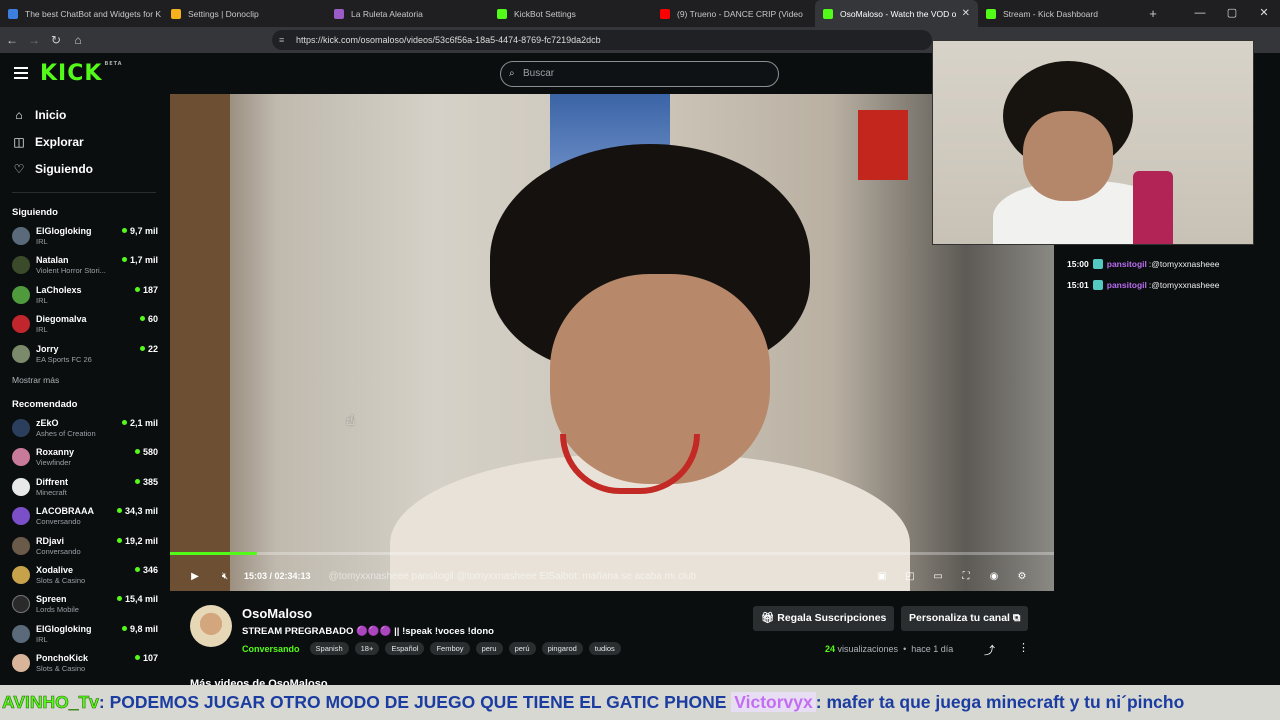 The width and height of the screenshot is (1280, 720). I want to click on video-progress-bar, so click(612, 553).